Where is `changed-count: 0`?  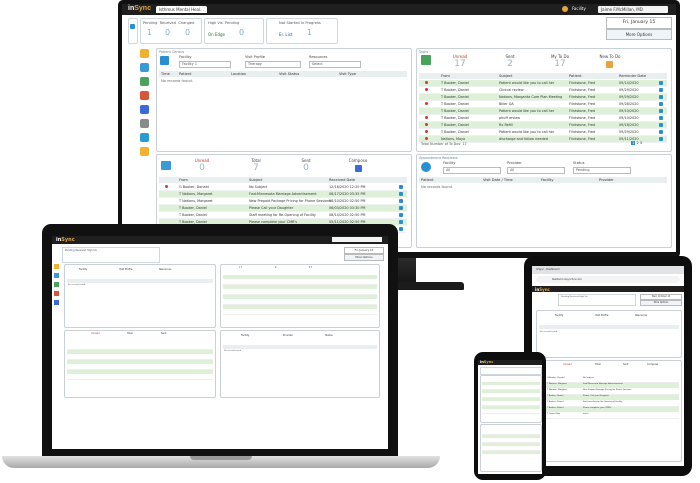
changed-count: 0 is located at coordinates (188, 32).